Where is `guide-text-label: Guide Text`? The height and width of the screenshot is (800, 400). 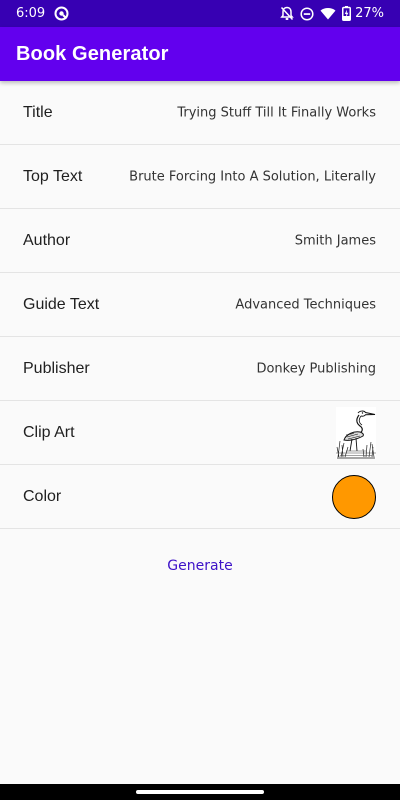 guide-text-label: Guide Text is located at coordinates (61, 304).